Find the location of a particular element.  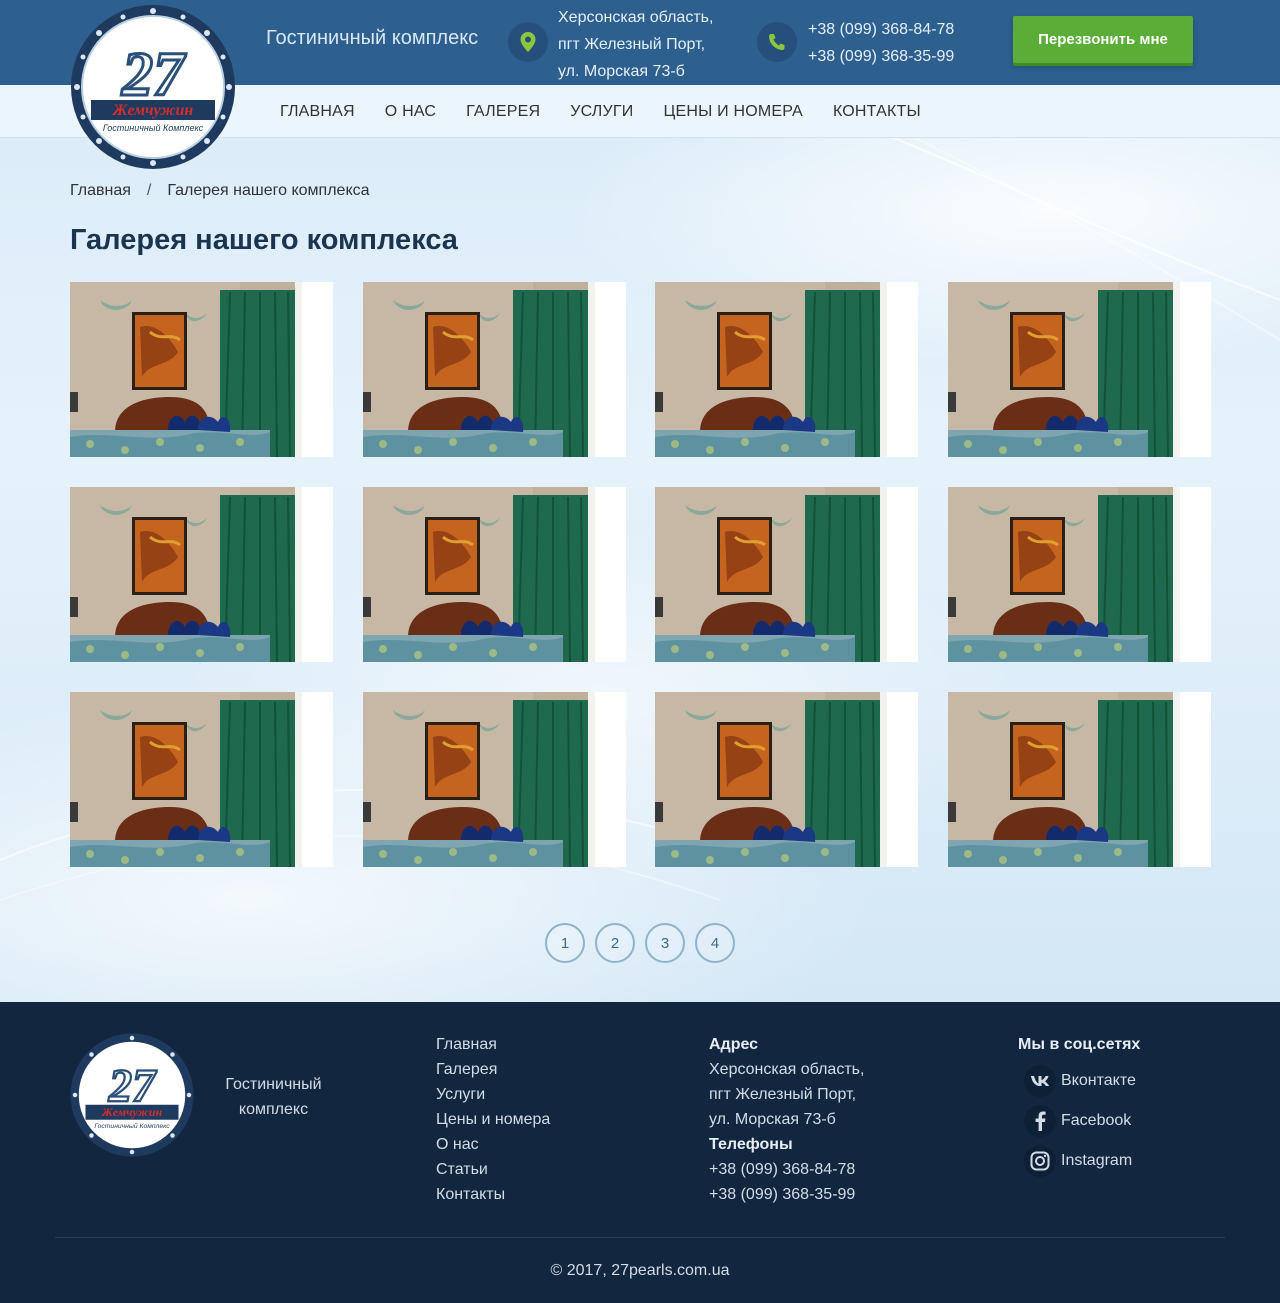

pagination: 1 2 3 4 is located at coordinates (640, 943).